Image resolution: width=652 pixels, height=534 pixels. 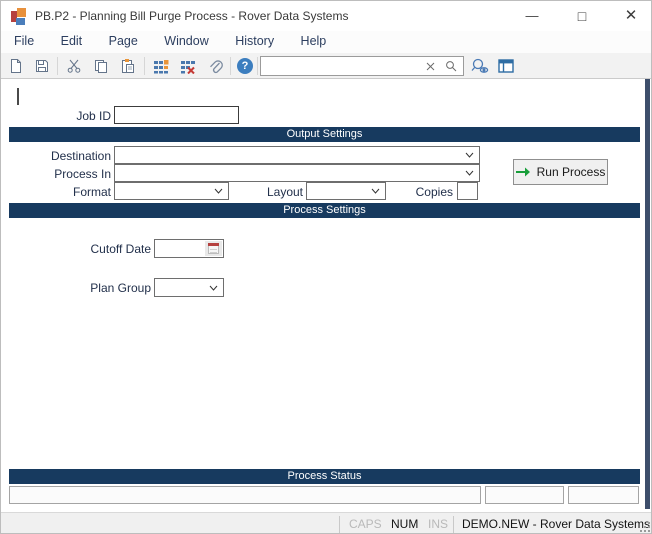 What do you see at coordinates (42, 66) in the screenshot?
I see `save-icon` at bounding box center [42, 66].